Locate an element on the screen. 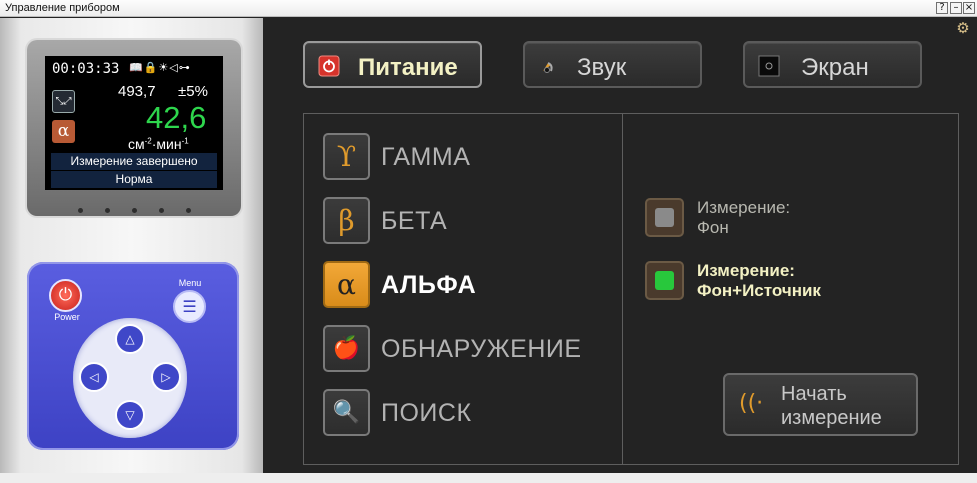  device-menu-label: Menu is located at coordinates (190, 283).